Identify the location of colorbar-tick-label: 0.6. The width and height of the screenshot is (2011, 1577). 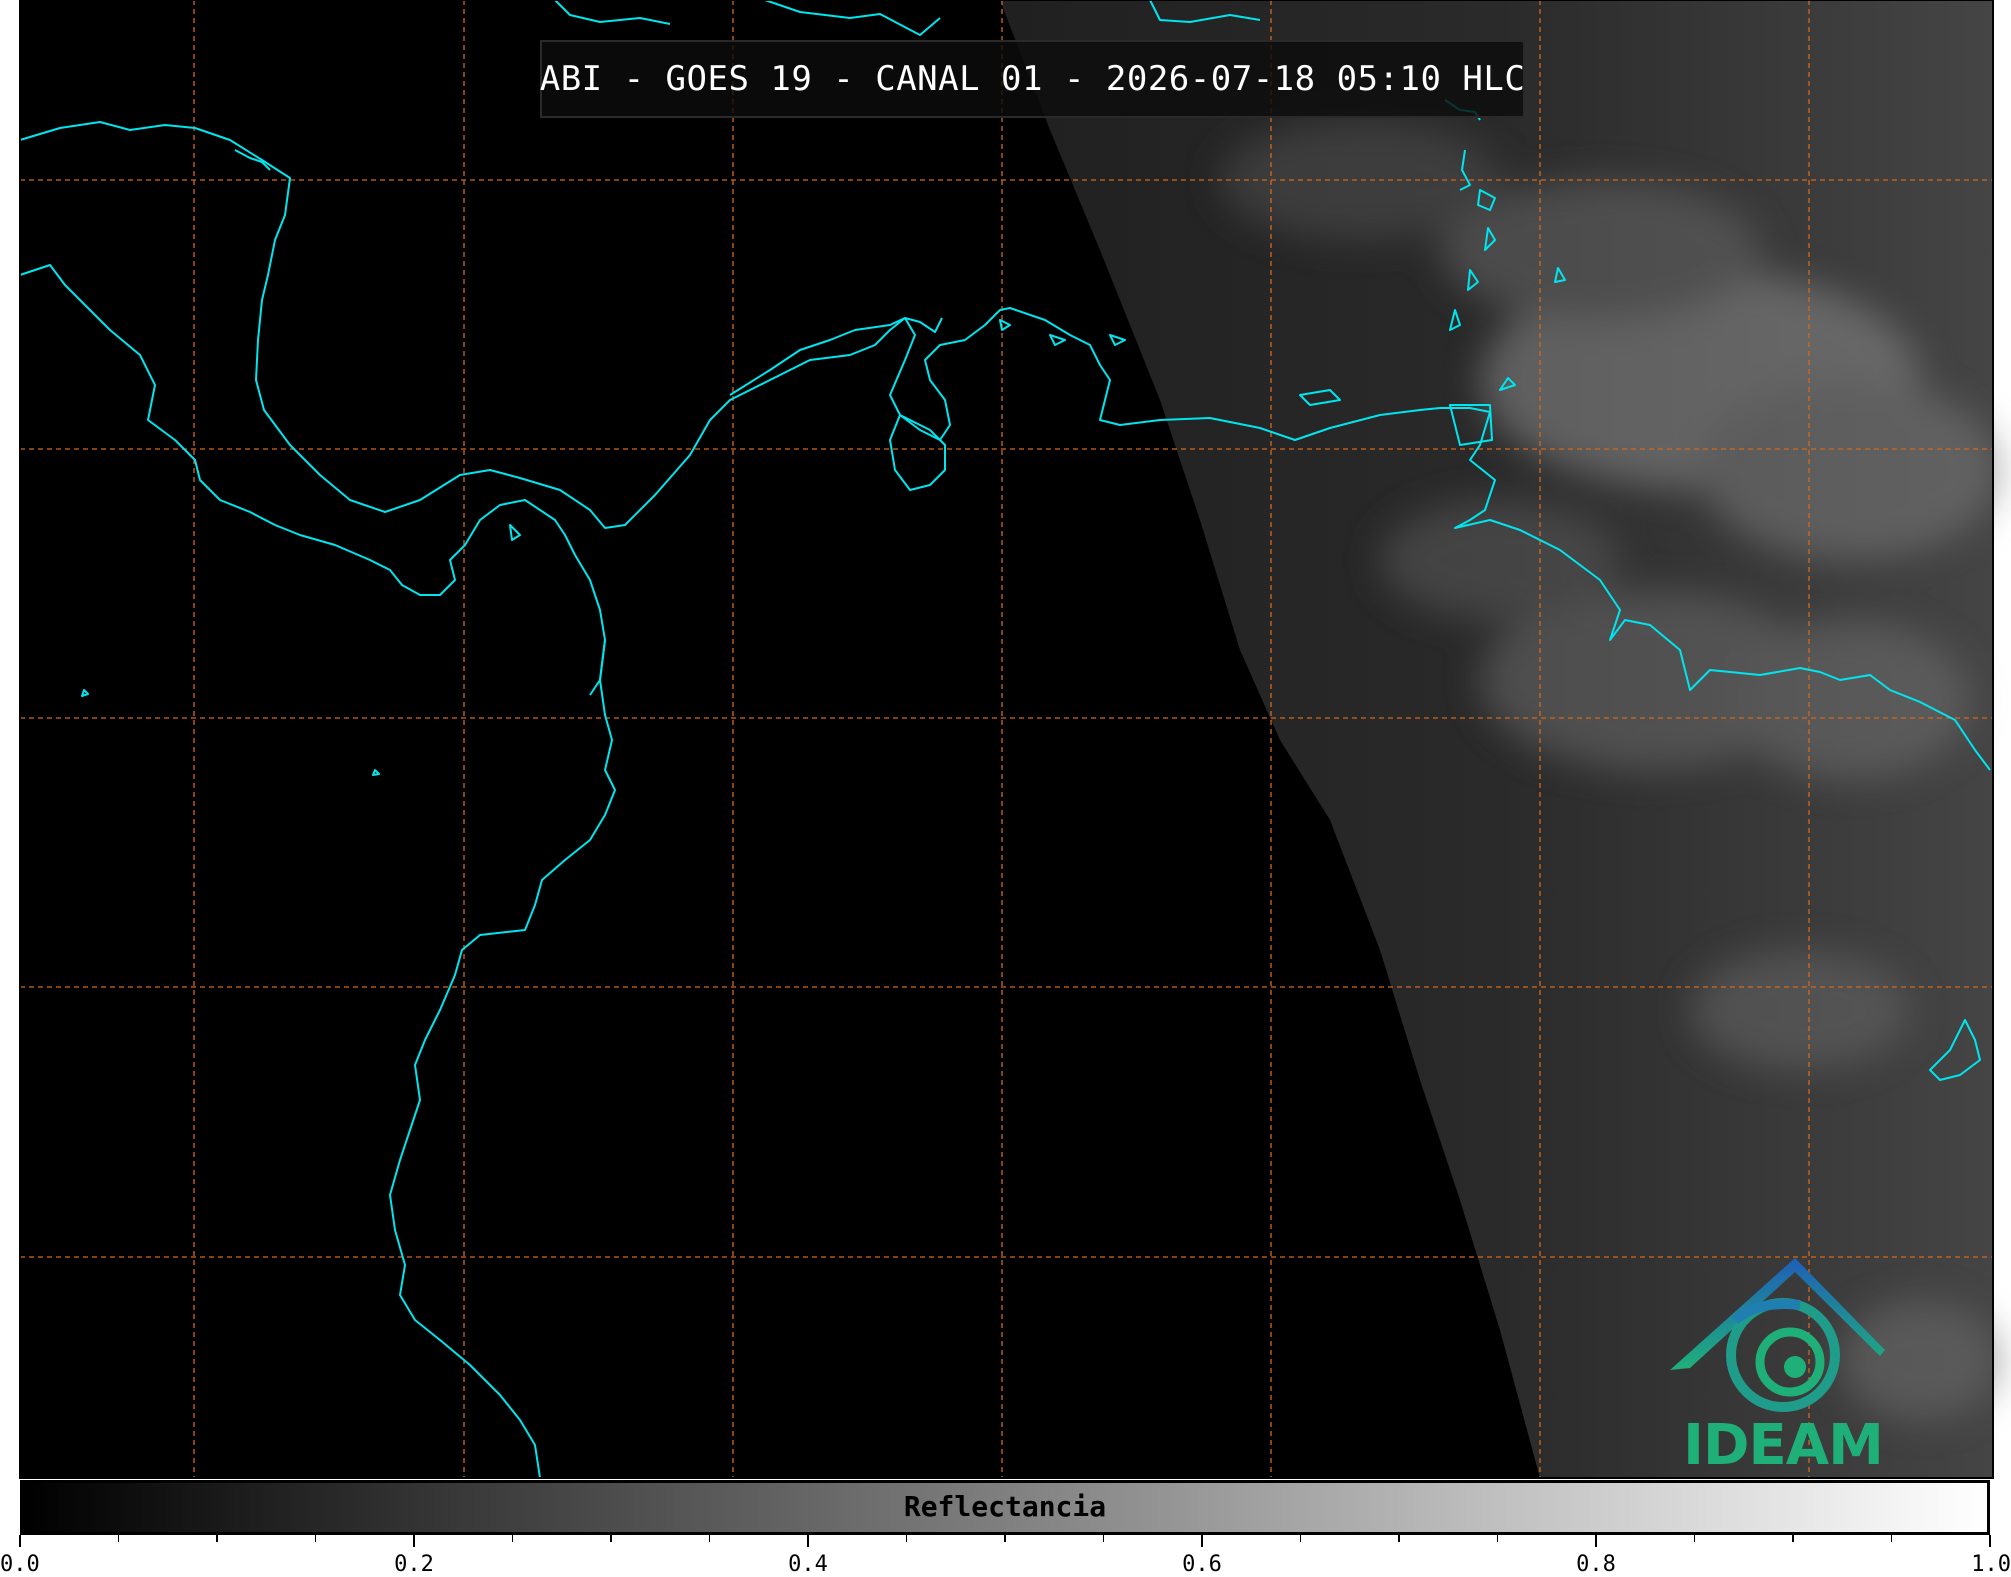
(1202, 1564).